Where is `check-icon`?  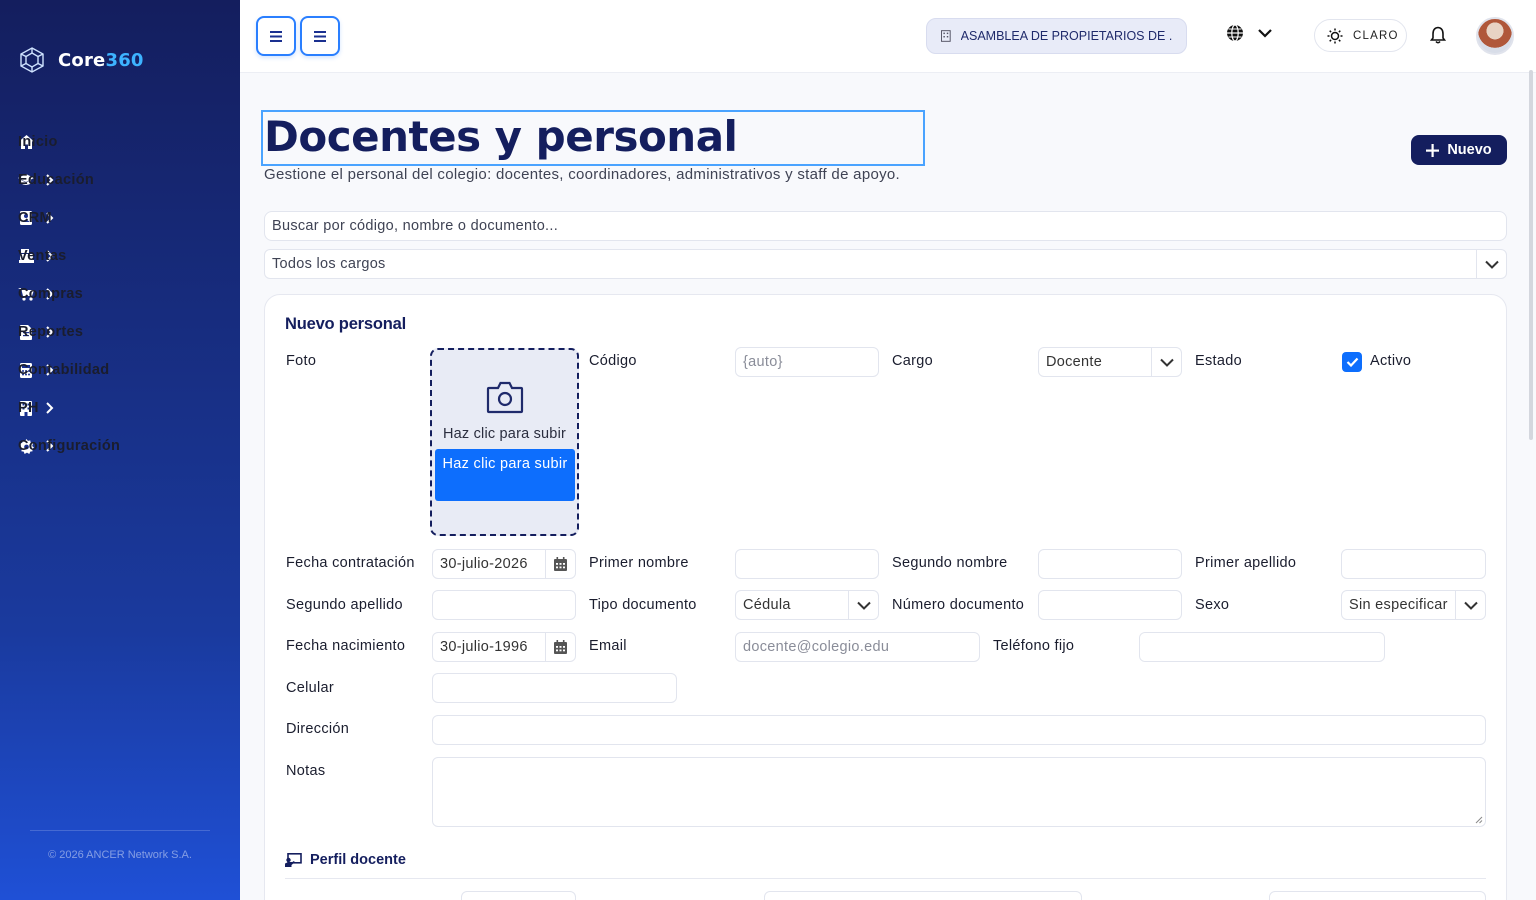
check-icon is located at coordinates (1352, 362).